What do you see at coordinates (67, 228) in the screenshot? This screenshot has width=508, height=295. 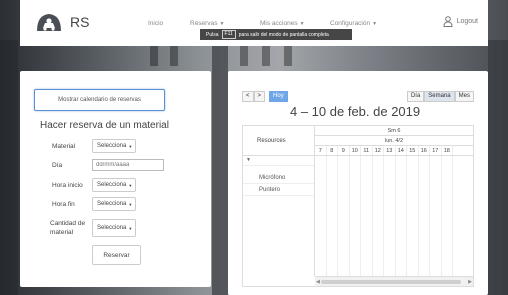 I see `quantity-label: Cantidad de material` at bounding box center [67, 228].